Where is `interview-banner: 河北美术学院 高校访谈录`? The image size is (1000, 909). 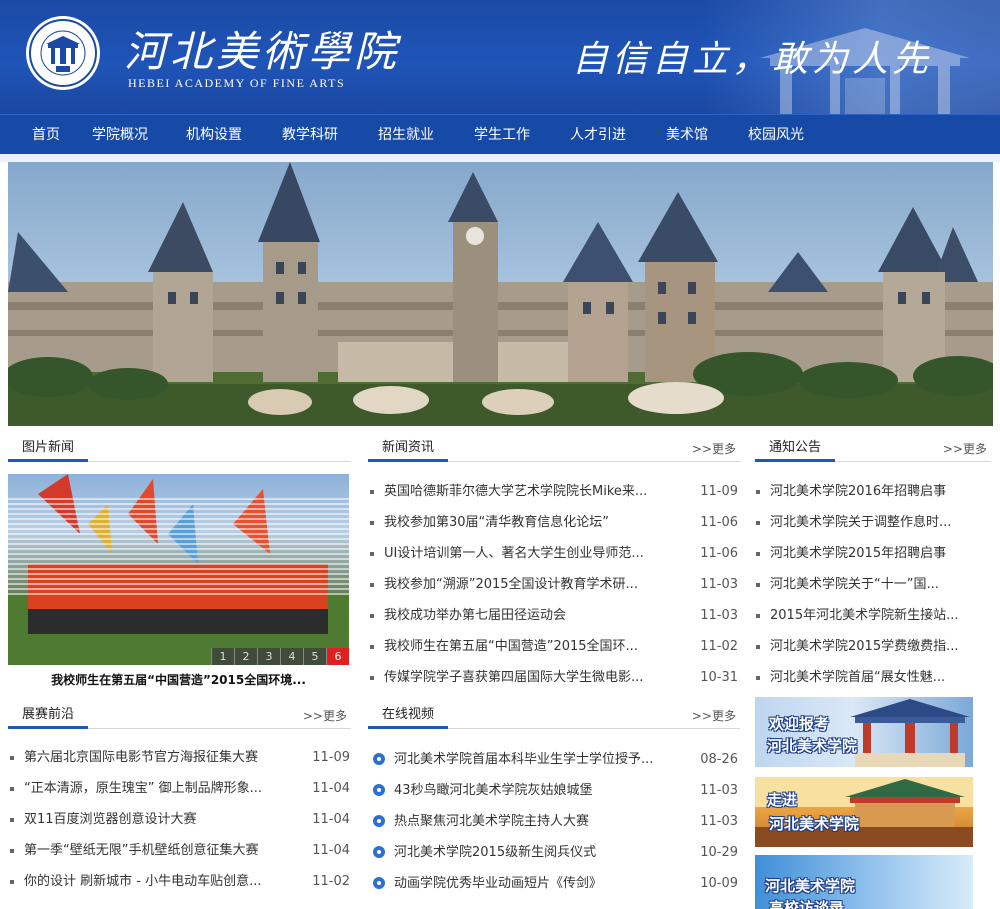 interview-banner: 河北美术学院 高校访谈录 is located at coordinates (864, 882).